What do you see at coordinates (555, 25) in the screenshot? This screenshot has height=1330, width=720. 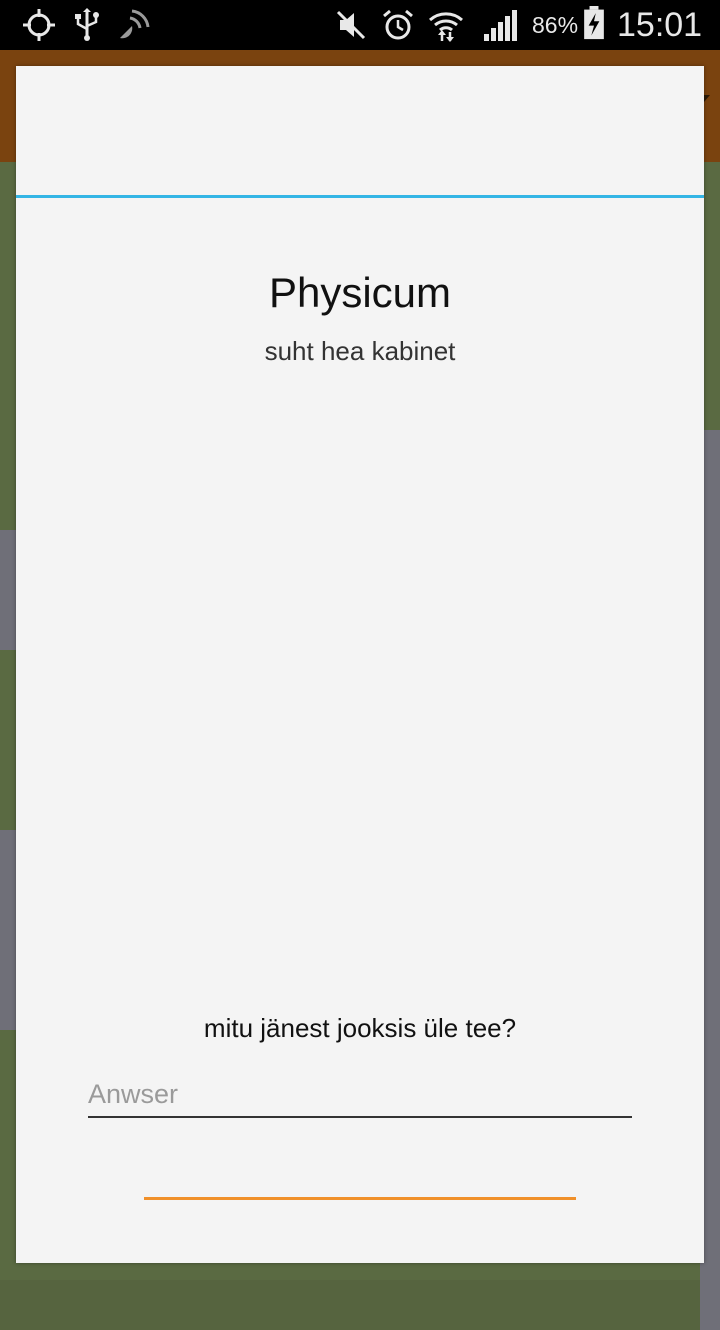 I see `battery-percent: 86%` at bounding box center [555, 25].